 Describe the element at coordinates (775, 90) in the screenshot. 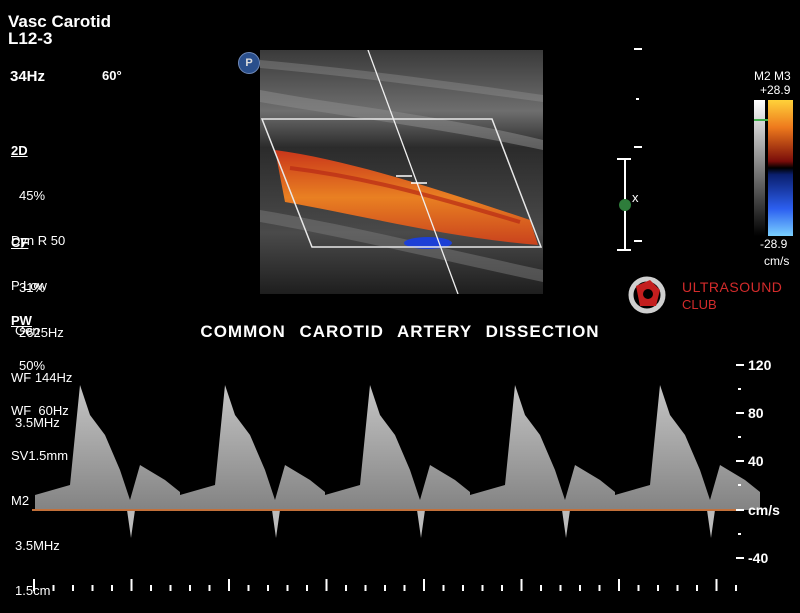

I see `color-bar-max: +28.9` at that location.